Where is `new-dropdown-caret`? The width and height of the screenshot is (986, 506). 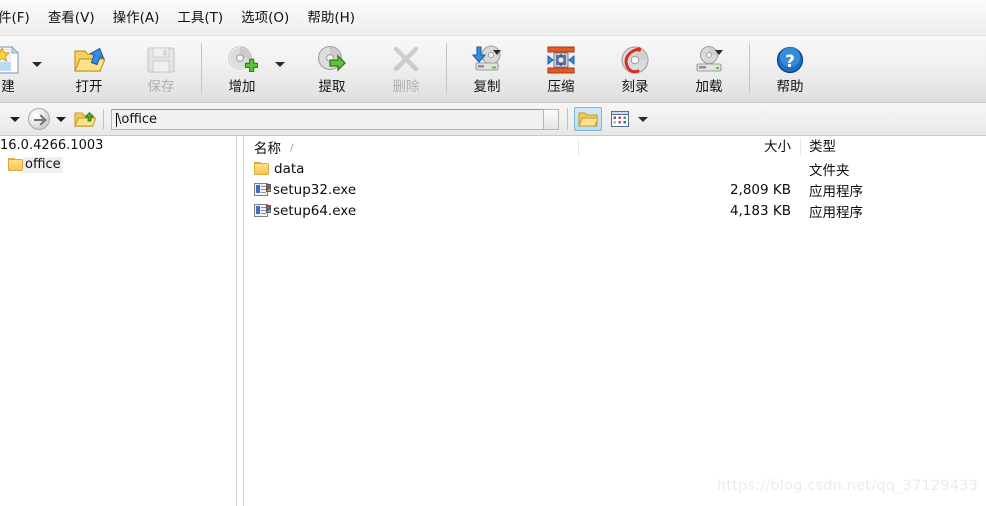
new-dropdown-caret is located at coordinates (37, 69).